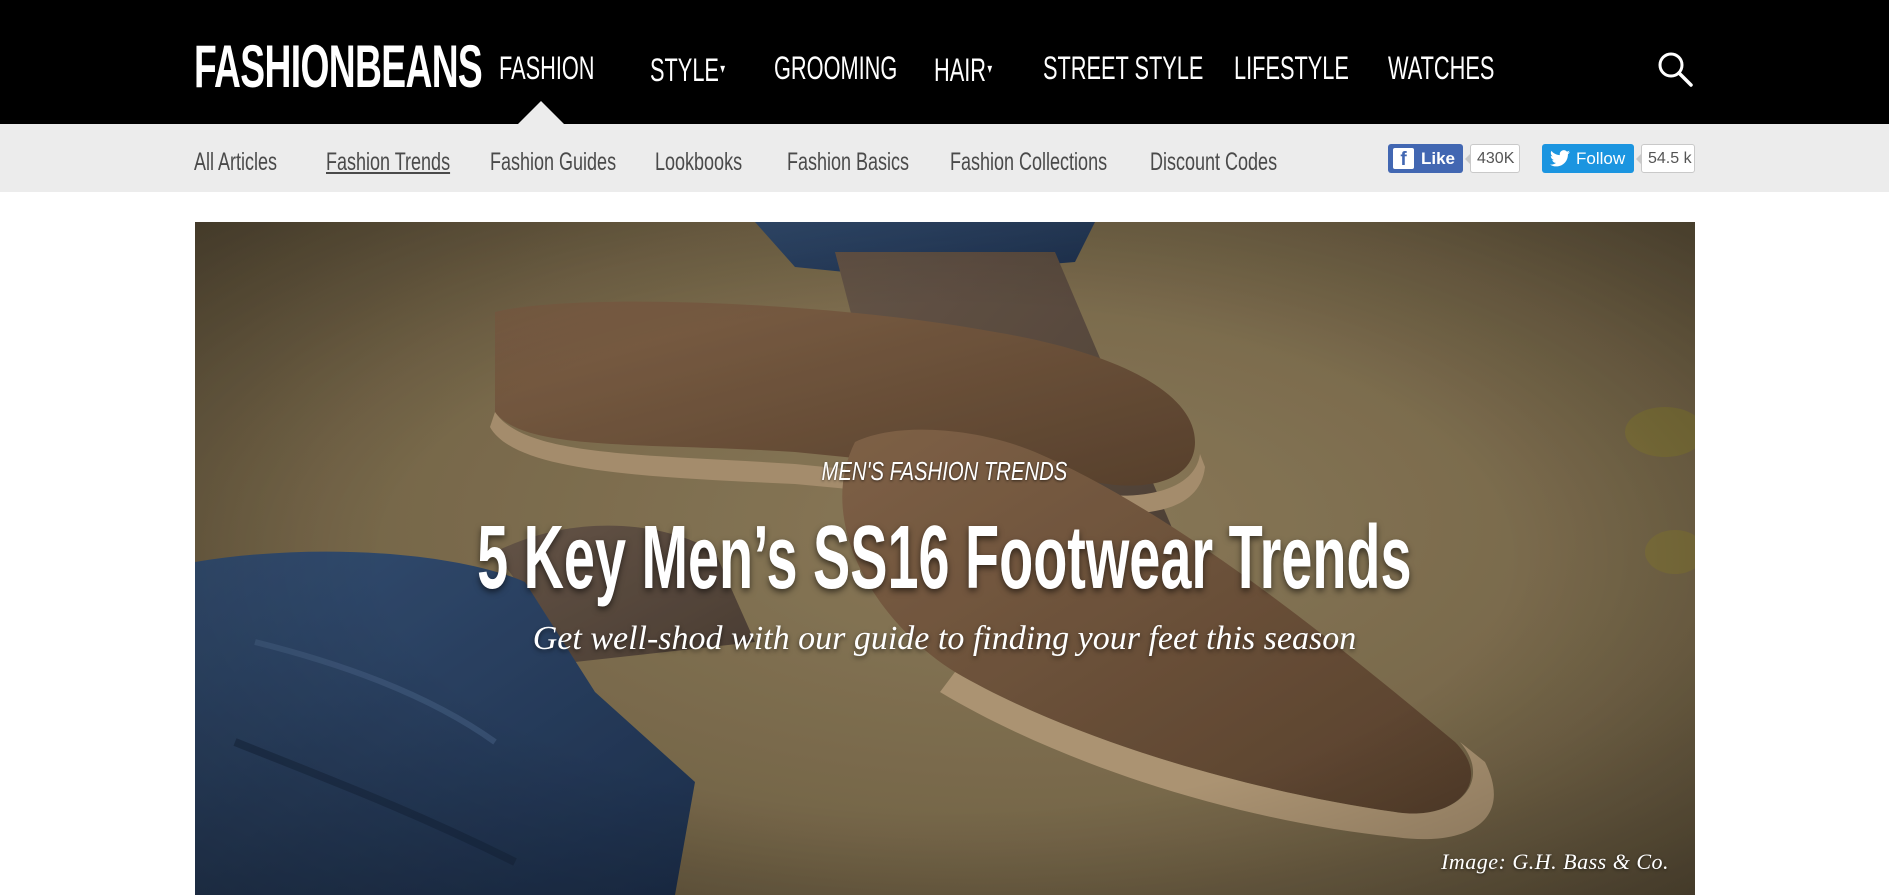  I want to click on nav-item-fashion: FASHION, so click(547, 68).